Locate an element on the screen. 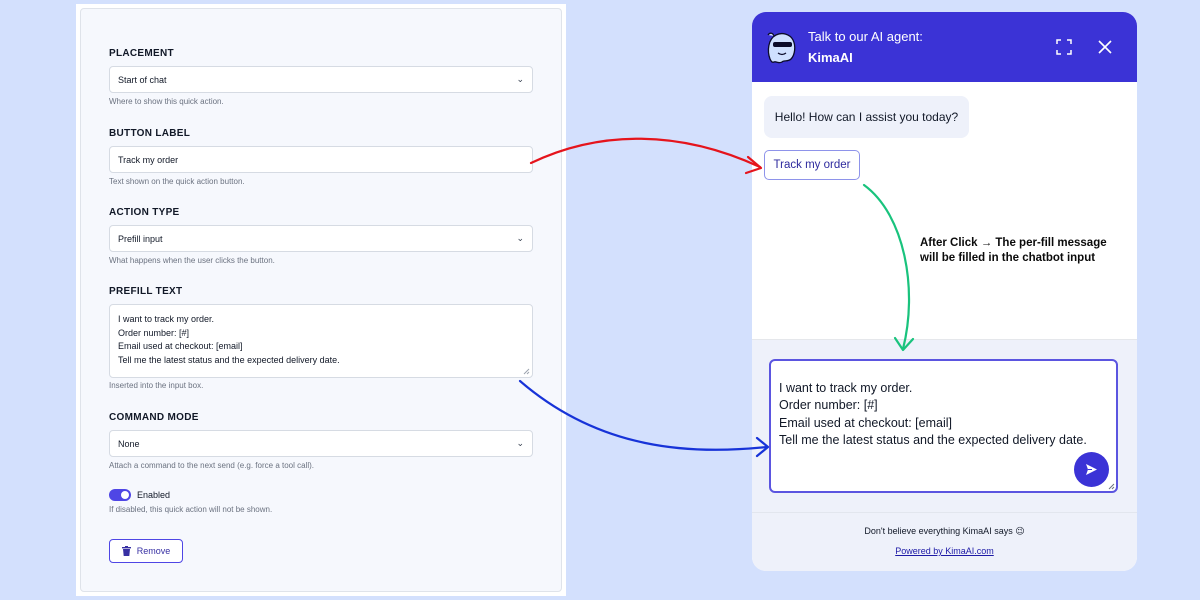 This screenshot has height=600, width=1200. expand-icon is located at coordinates (1064, 47).